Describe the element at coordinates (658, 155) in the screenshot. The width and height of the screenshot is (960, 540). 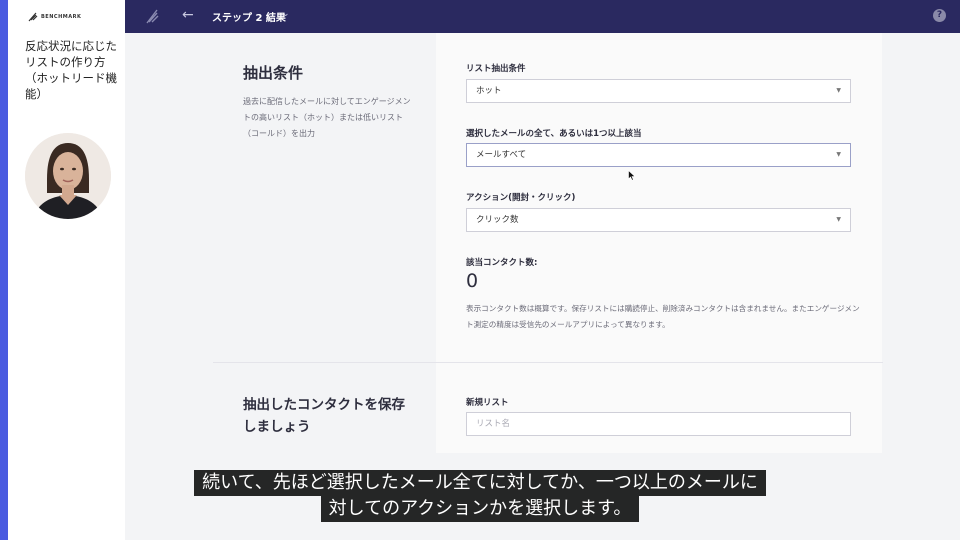
I see `mail-scope-select: メールすべて ▼` at that location.